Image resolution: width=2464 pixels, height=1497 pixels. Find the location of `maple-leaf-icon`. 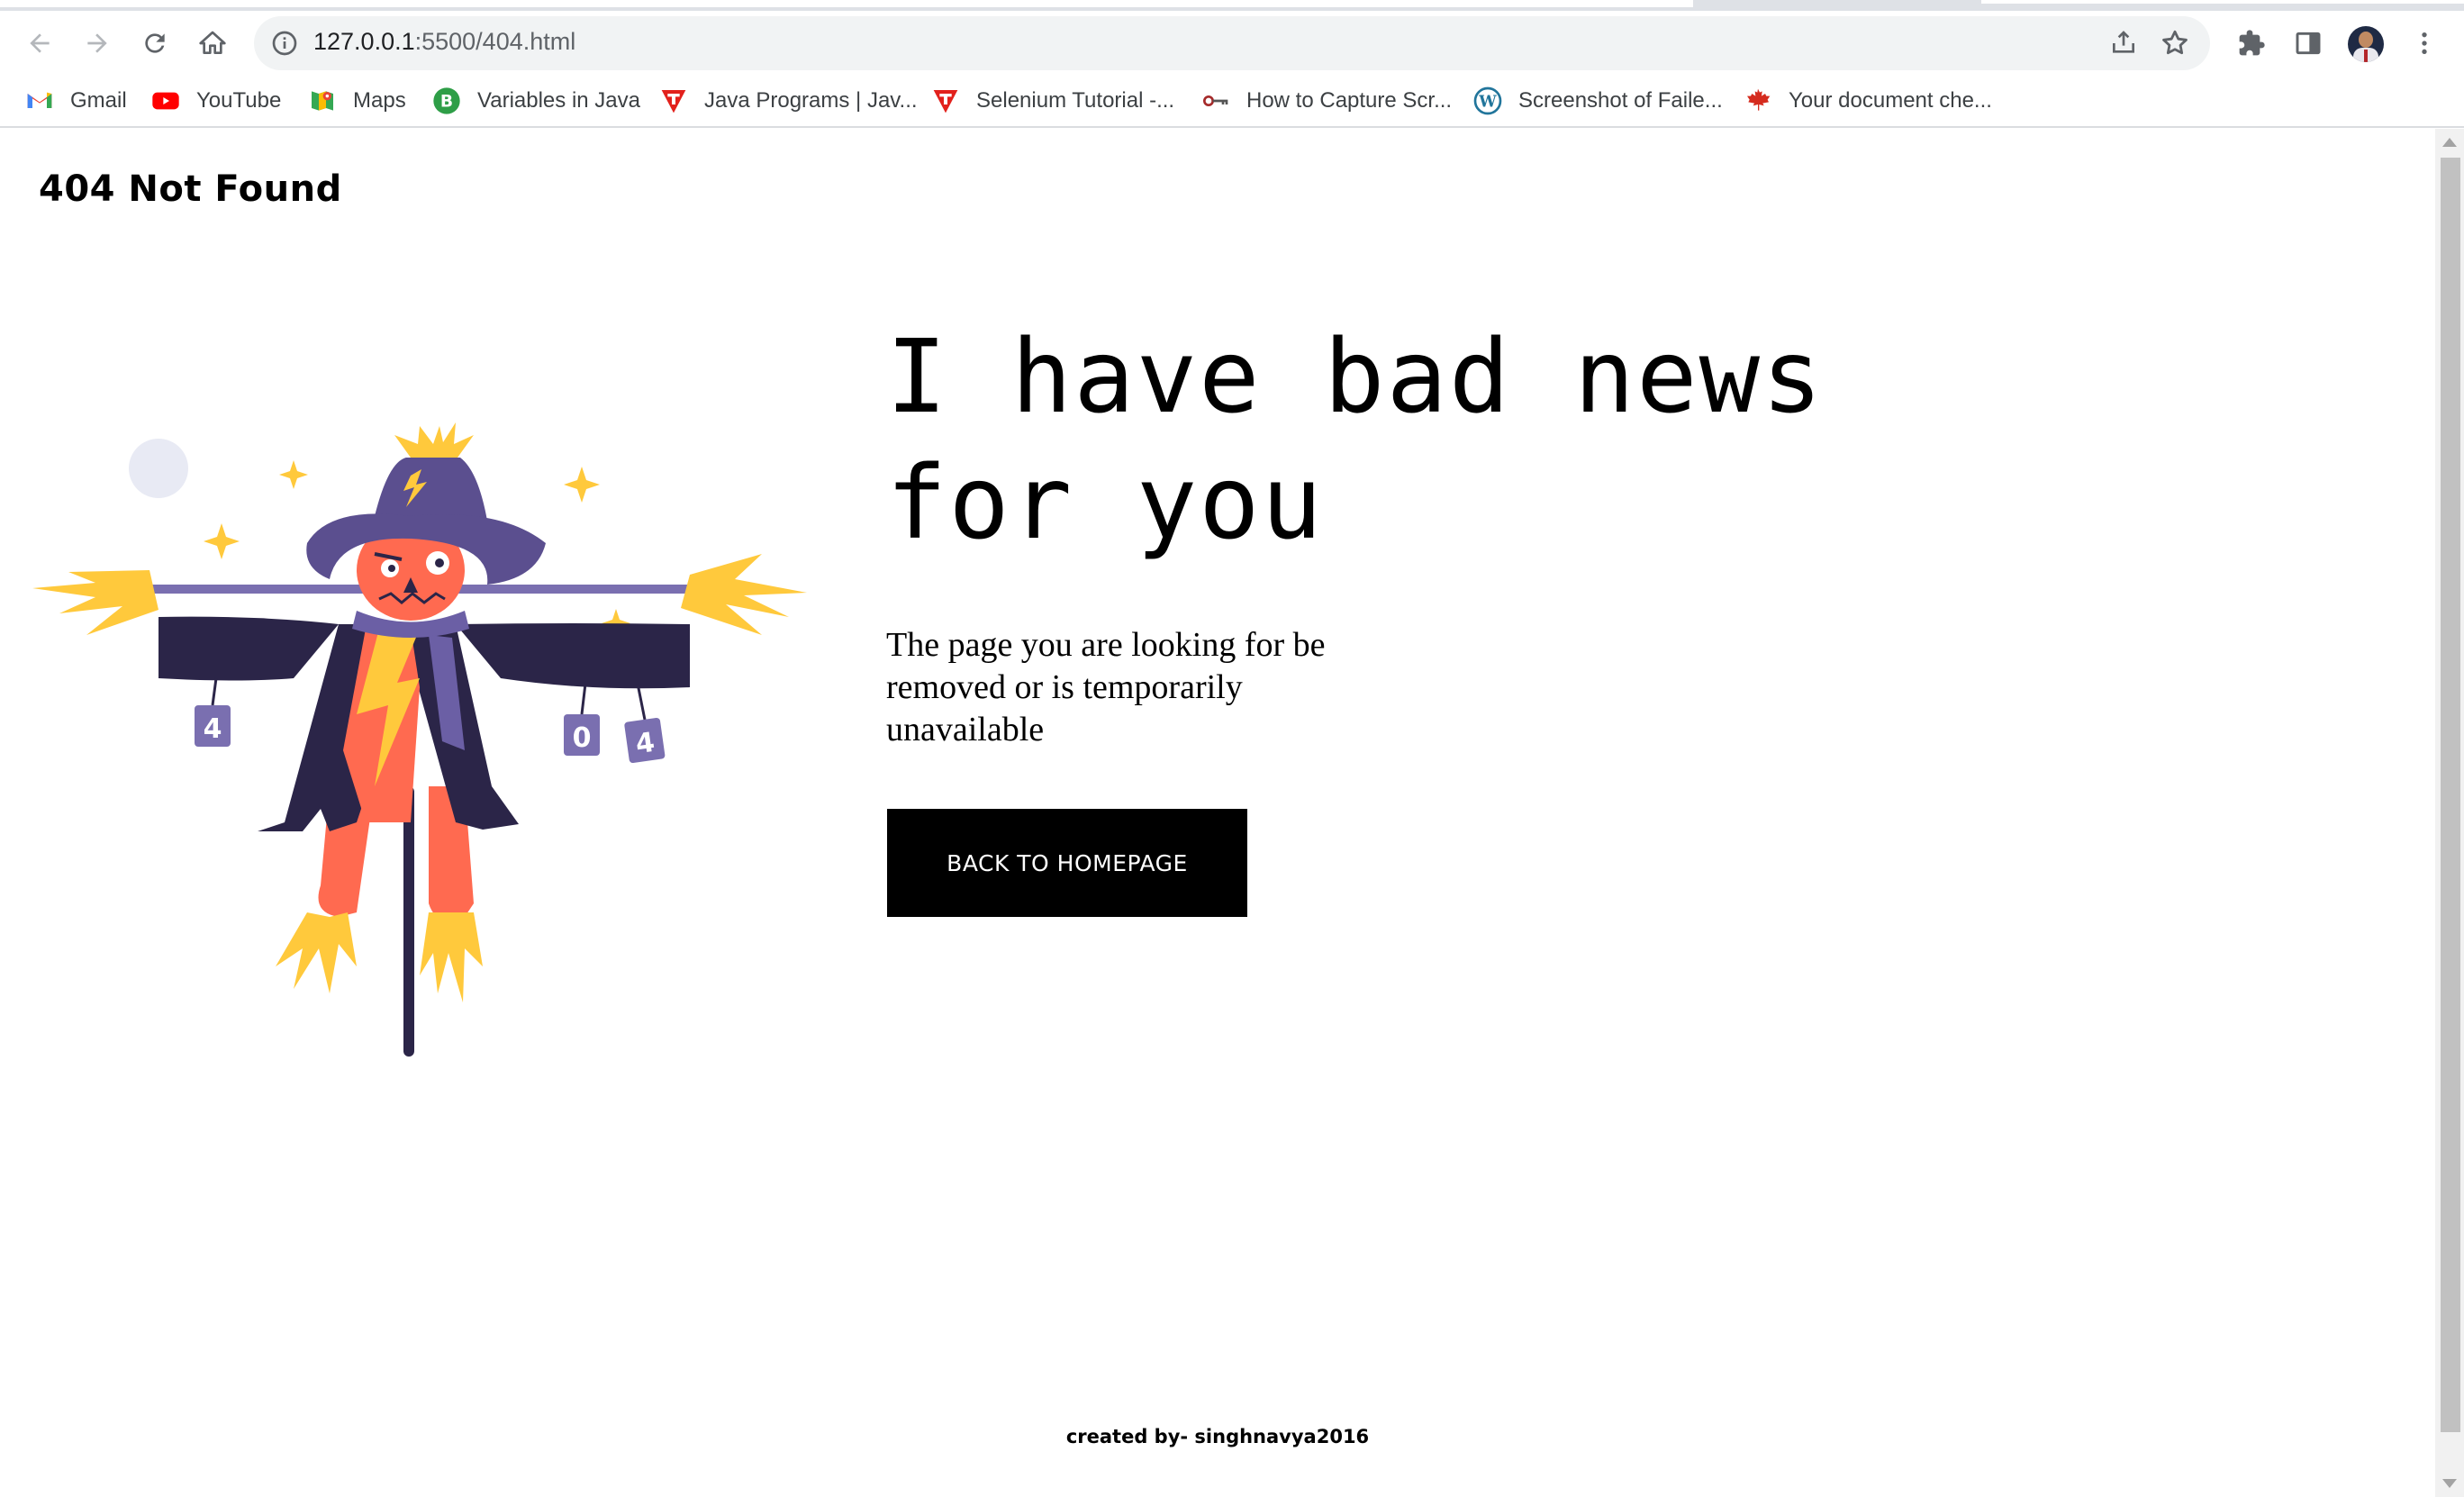

maple-leaf-icon is located at coordinates (1759, 100).